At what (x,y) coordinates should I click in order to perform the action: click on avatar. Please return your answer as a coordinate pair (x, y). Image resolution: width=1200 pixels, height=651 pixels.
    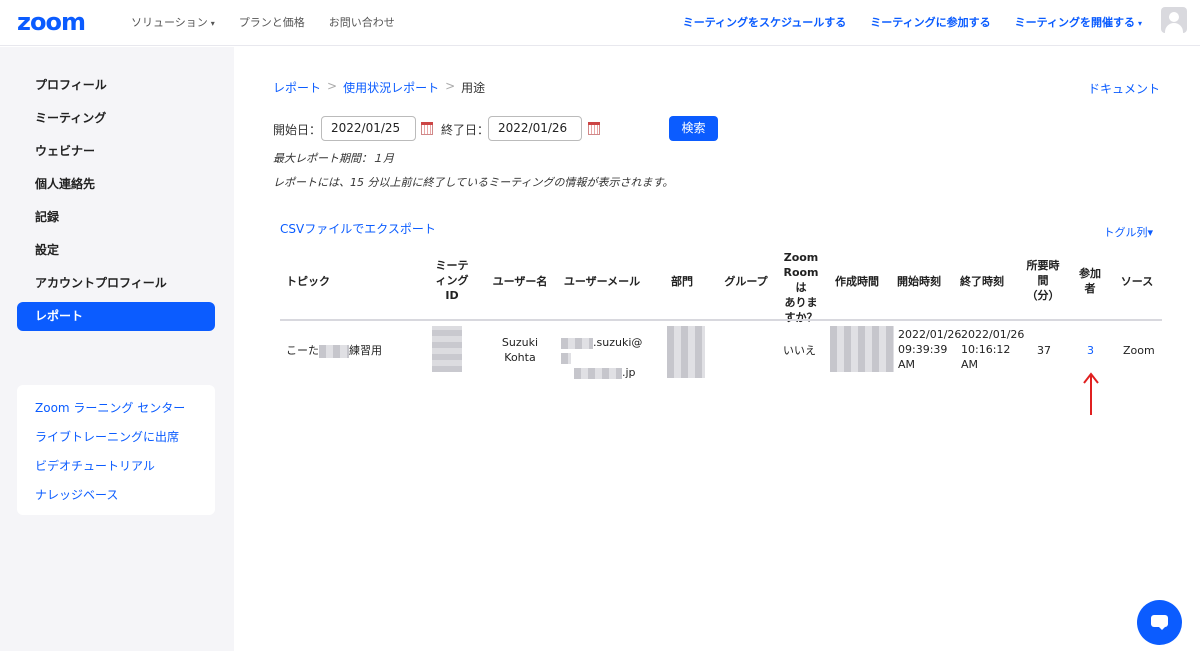
    Looking at the image, I should click on (1174, 20).